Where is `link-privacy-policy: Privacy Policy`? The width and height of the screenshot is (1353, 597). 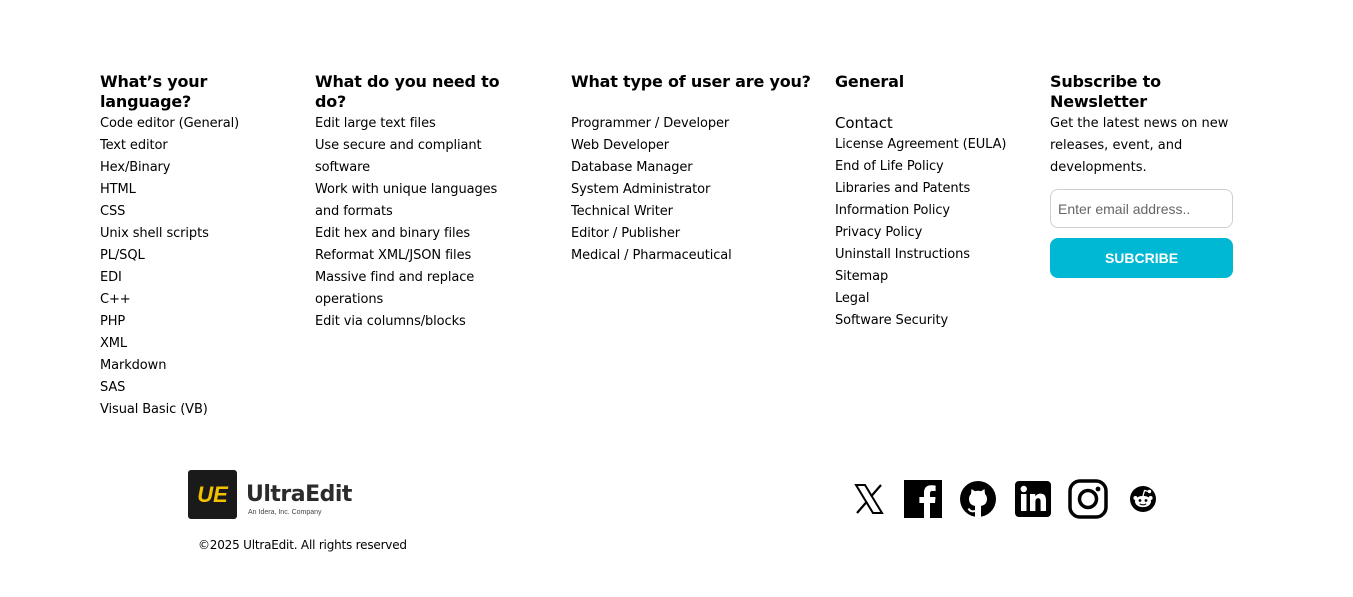
link-privacy-policy: Privacy Policy is located at coordinates (935, 233).